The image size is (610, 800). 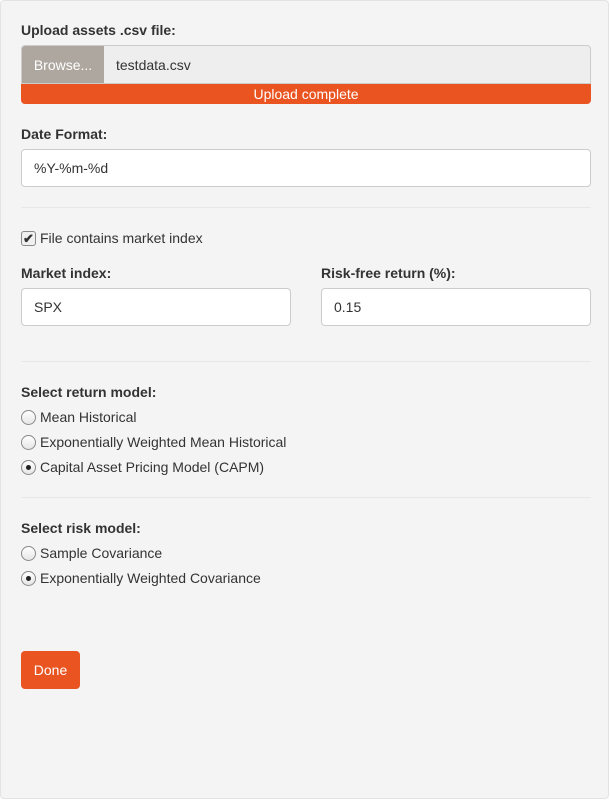 I want to click on risk-model-label: Select risk model:, so click(x=81, y=528).